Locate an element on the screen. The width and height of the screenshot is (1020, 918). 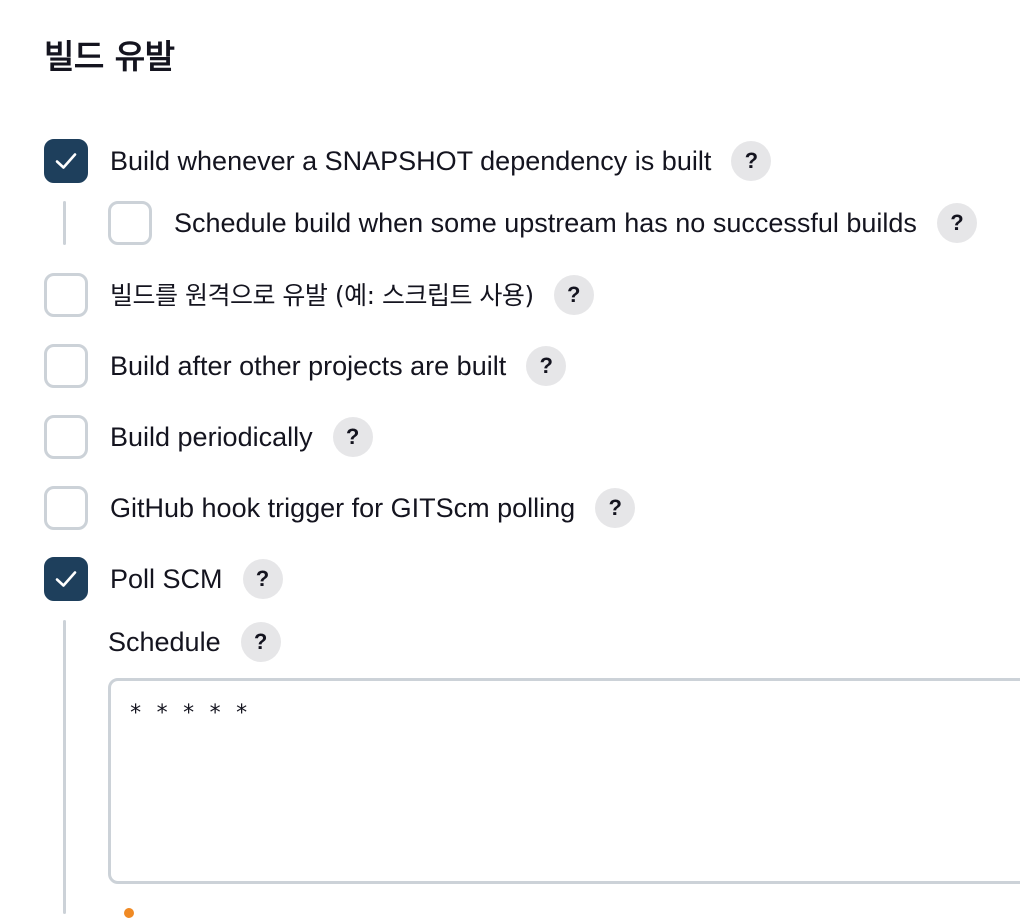
upstream-no-success-help-icon: ? is located at coordinates (956, 223).